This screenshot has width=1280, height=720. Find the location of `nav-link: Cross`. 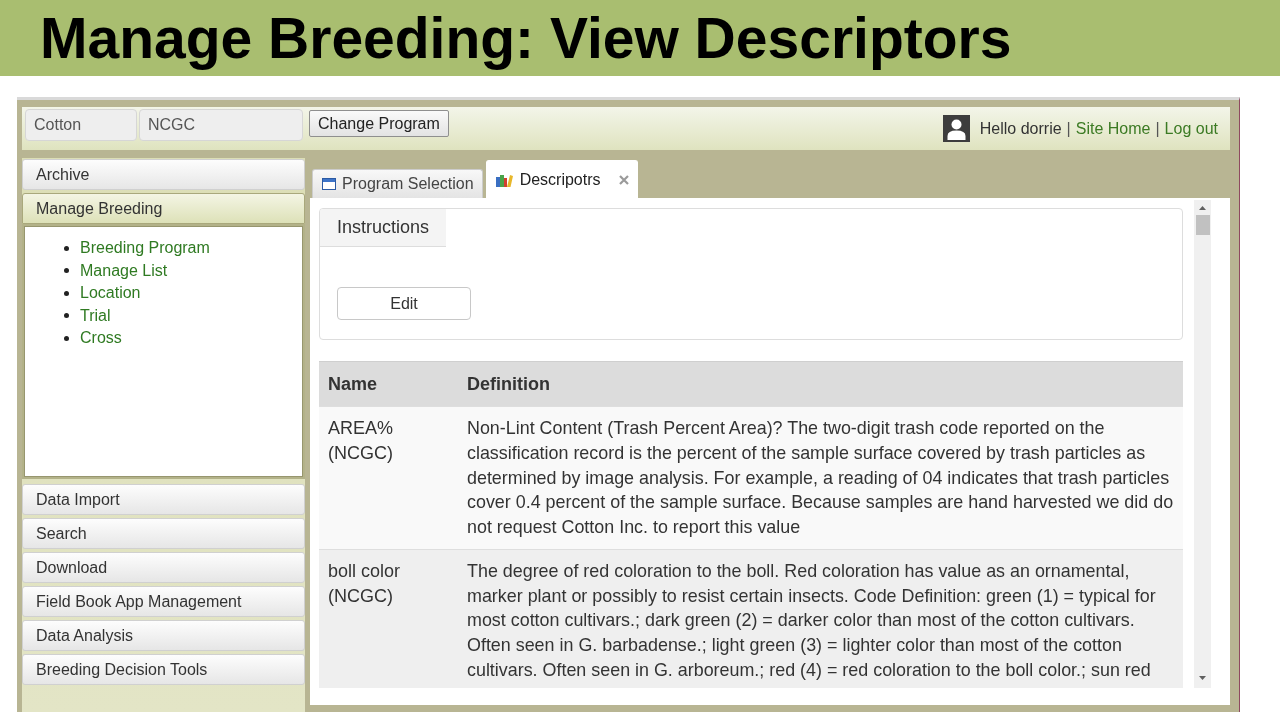

nav-link: Cross is located at coordinates (101, 338).